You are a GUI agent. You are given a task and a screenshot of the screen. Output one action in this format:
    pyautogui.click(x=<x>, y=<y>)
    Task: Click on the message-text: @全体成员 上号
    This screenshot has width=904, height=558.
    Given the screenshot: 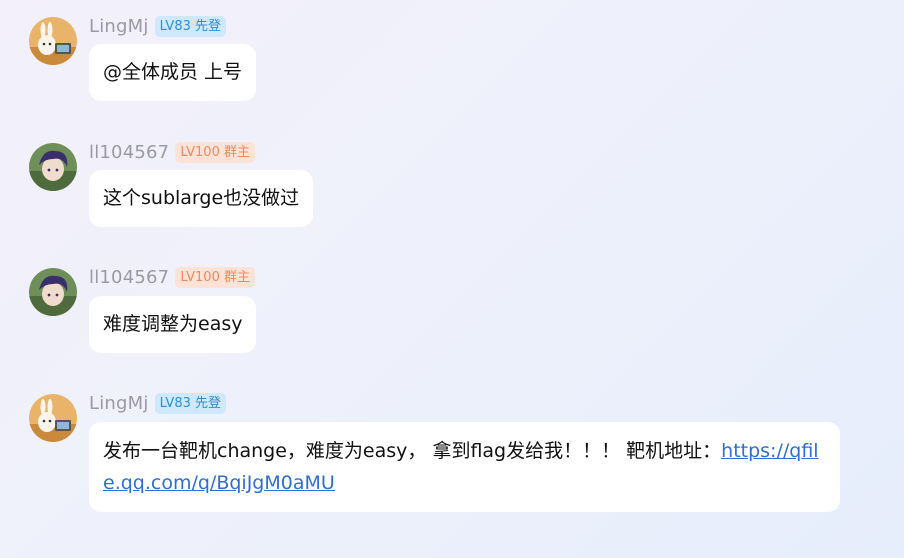 What is the action you would take?
    pyautogui.click(x=173, y=72)
    